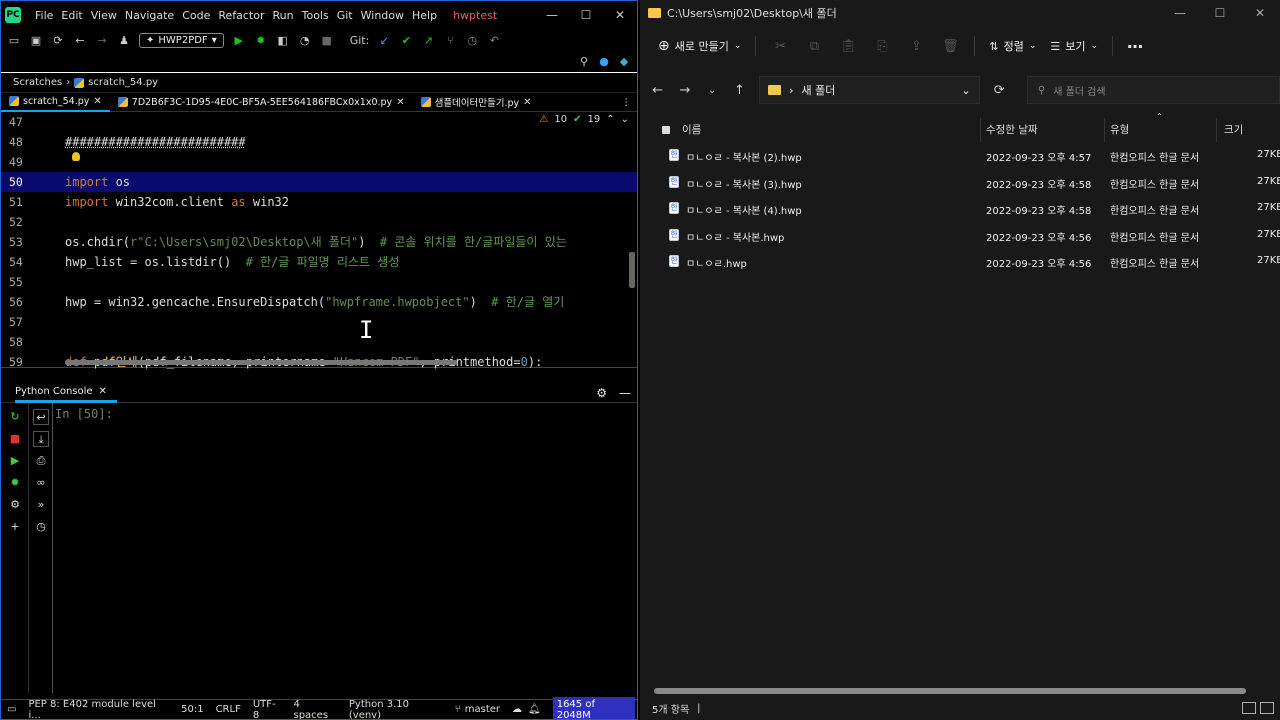 The image size is (1280, 720). I want to click on editor-horizontal-scrollbar, so click(261, 362).